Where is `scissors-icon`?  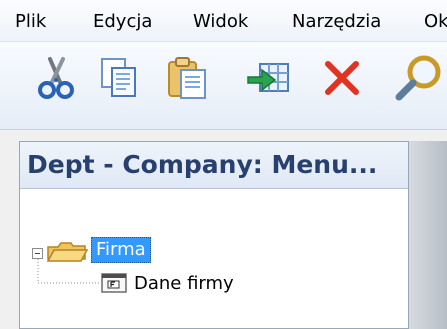 scissors-icon is located at coordinates (56, 78).